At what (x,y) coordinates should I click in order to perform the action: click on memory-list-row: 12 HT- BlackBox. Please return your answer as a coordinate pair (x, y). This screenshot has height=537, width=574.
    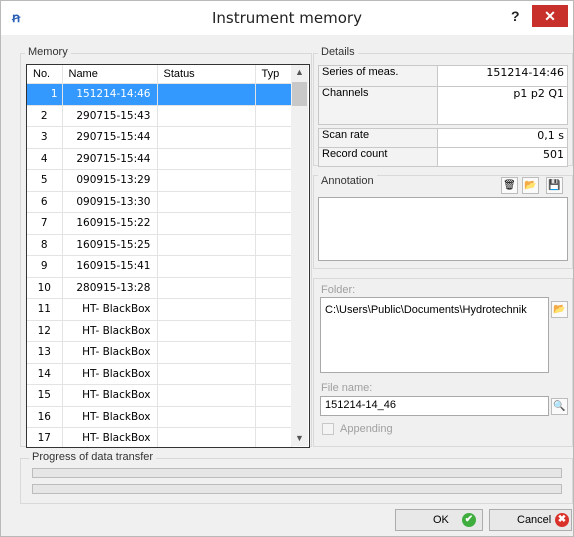
    Looking at the image, I should click on (159, 331).